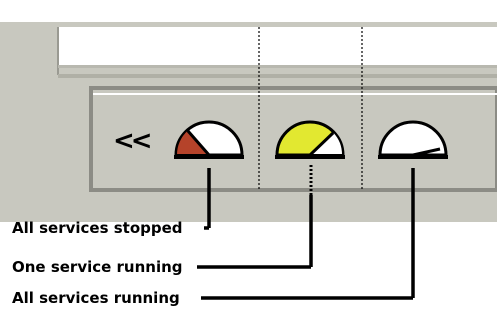 This screenshot has width=497, height=325. What do you see at coordinates (97, 228) in the screenshot?
I see `callout-all-stopped: All services stopped` at bounding box center [97, 228].